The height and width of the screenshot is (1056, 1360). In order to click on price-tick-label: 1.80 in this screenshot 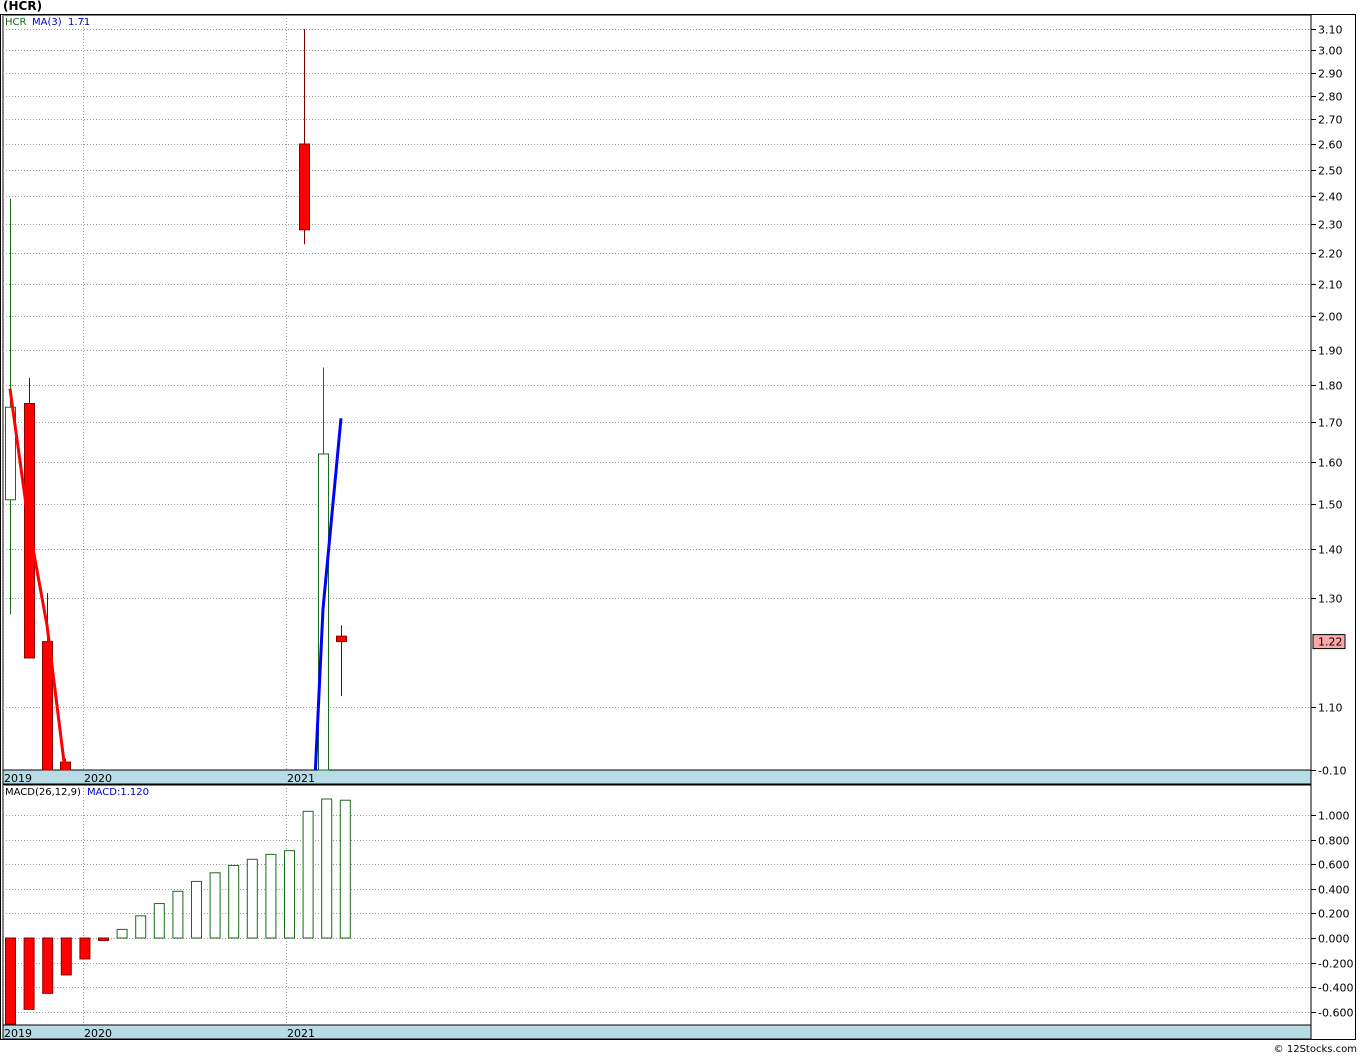, I will do `click(1330, 386)`.